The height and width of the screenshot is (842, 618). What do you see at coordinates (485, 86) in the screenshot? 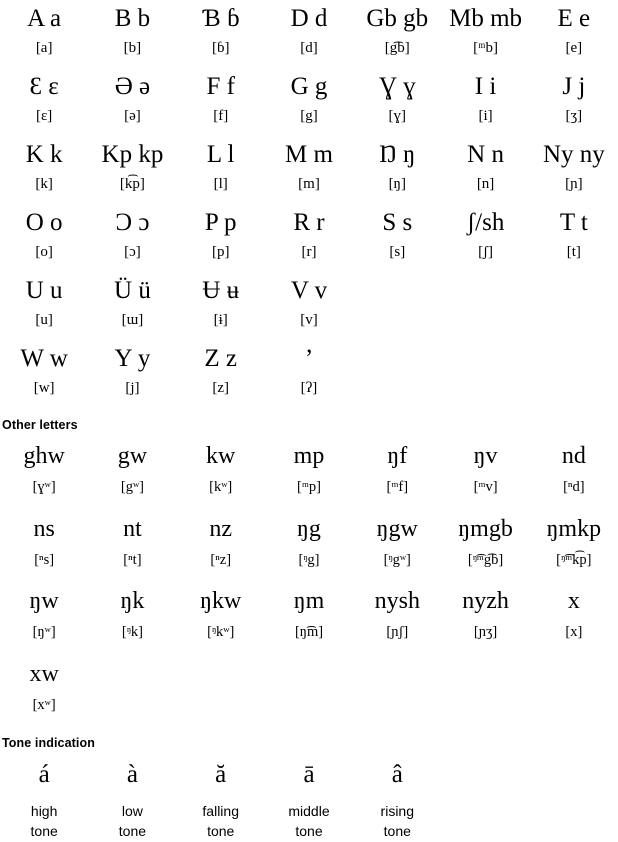
I see `letter-cell: I i` at bounding box center [485, 86].